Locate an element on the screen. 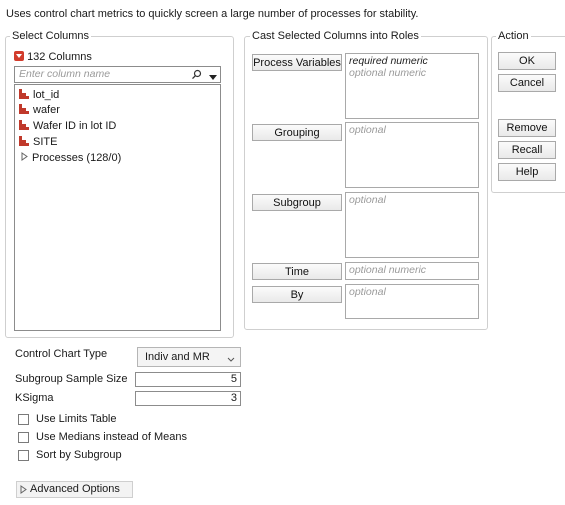  ksigma-field: 3 is located at coordinates (188, 398).